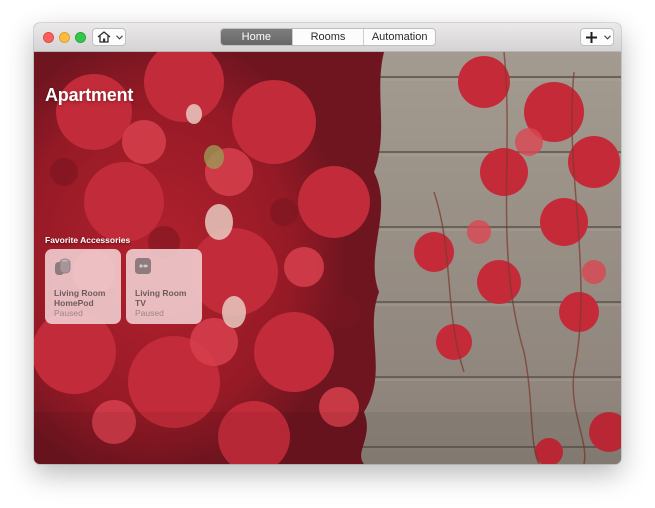  I want to click on view-tab-control: Home Rooms Automation, so click(328, 37).